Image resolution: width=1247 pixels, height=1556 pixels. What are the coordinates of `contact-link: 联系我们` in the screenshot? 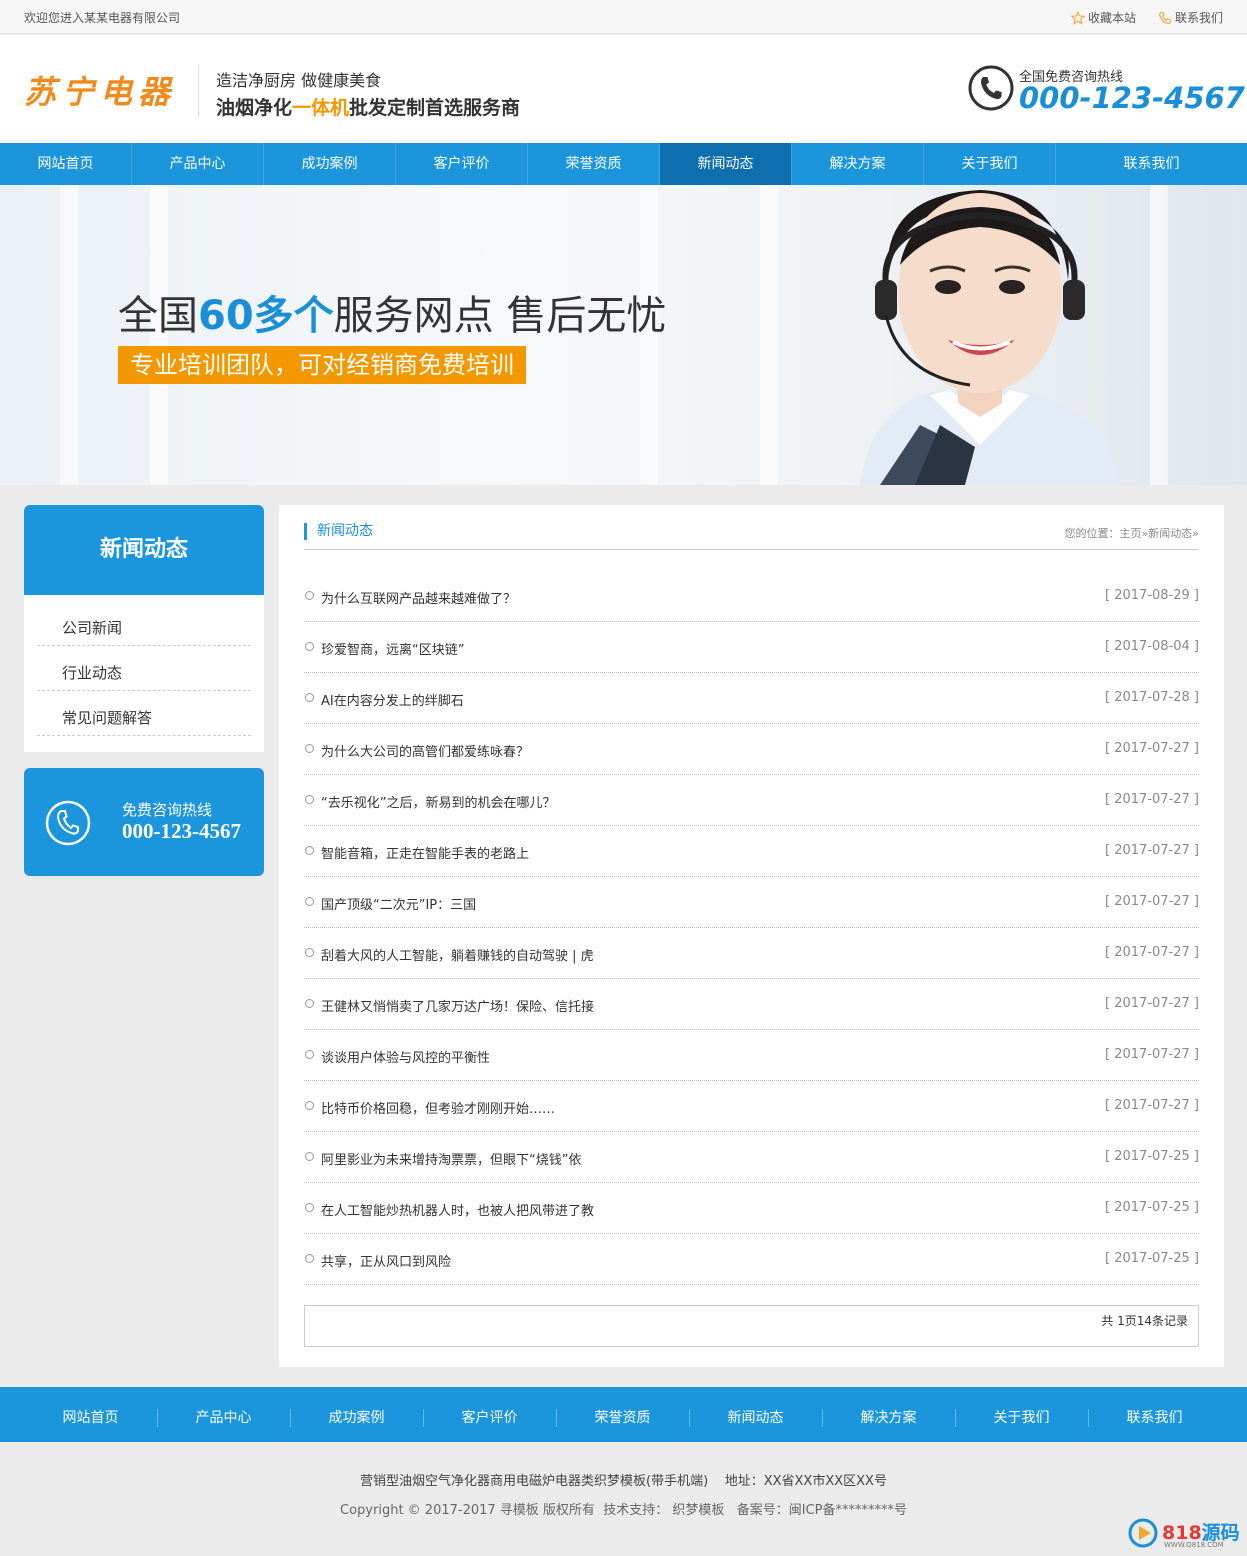 It's located at (1190, 17).